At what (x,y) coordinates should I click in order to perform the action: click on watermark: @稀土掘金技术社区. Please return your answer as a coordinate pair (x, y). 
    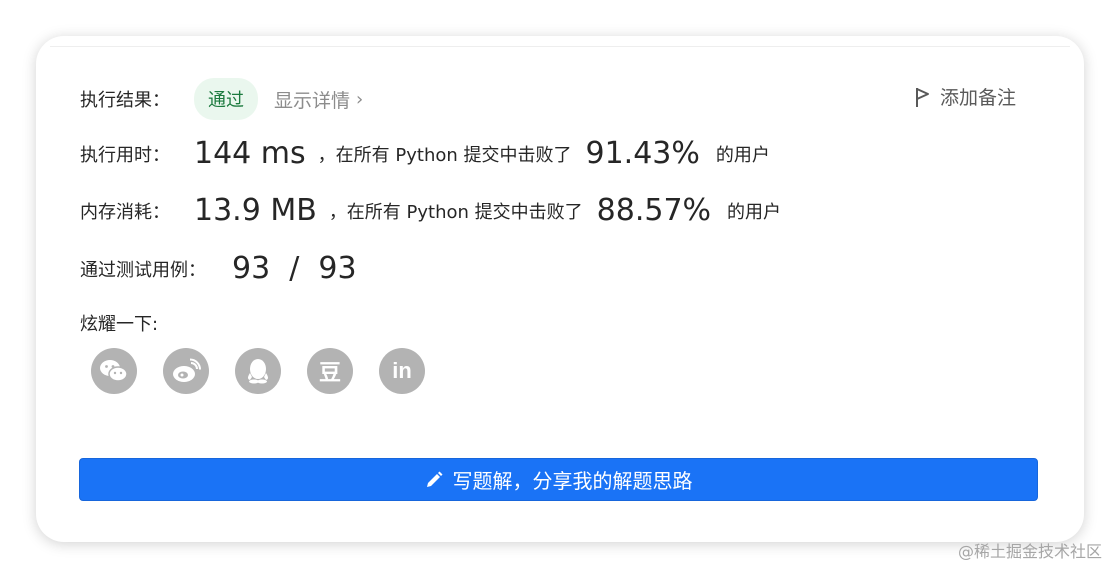
    Looking at the image, I should click on (1029, 551).